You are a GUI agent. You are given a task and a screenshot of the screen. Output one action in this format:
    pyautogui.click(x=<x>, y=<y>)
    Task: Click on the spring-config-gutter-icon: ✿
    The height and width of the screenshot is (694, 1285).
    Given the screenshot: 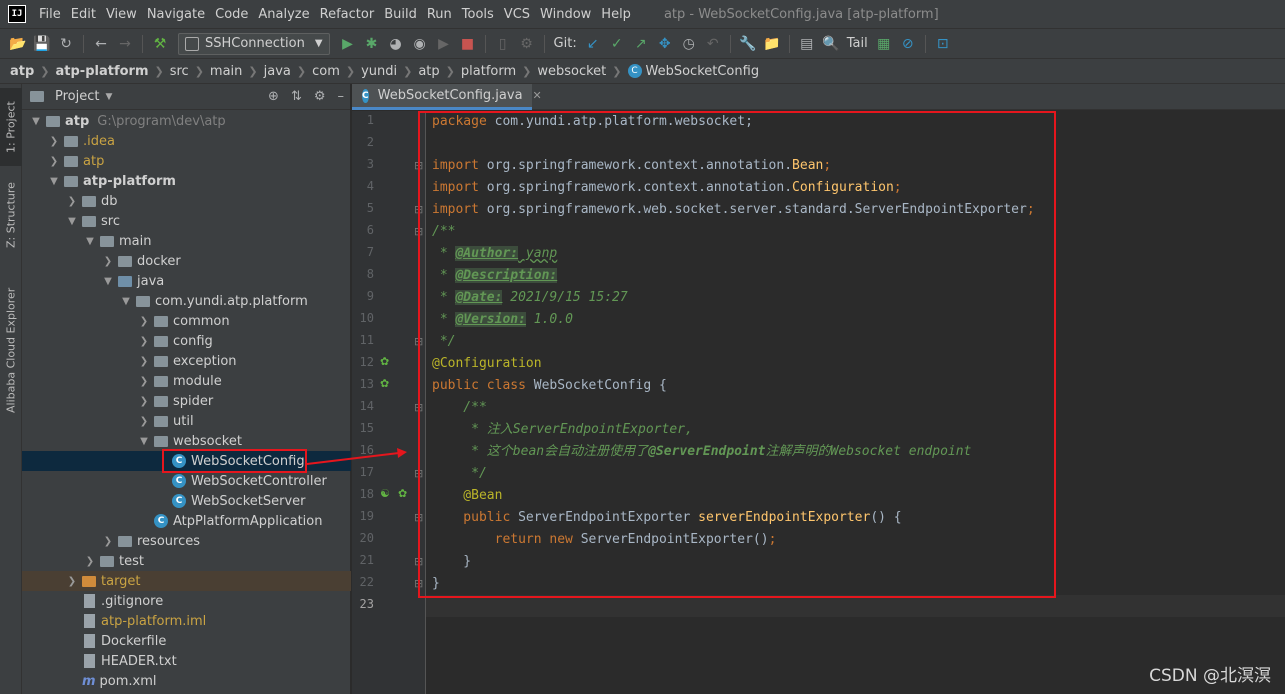 What is the action you would take?
    pyautogui.click(x=384, y=383)
    